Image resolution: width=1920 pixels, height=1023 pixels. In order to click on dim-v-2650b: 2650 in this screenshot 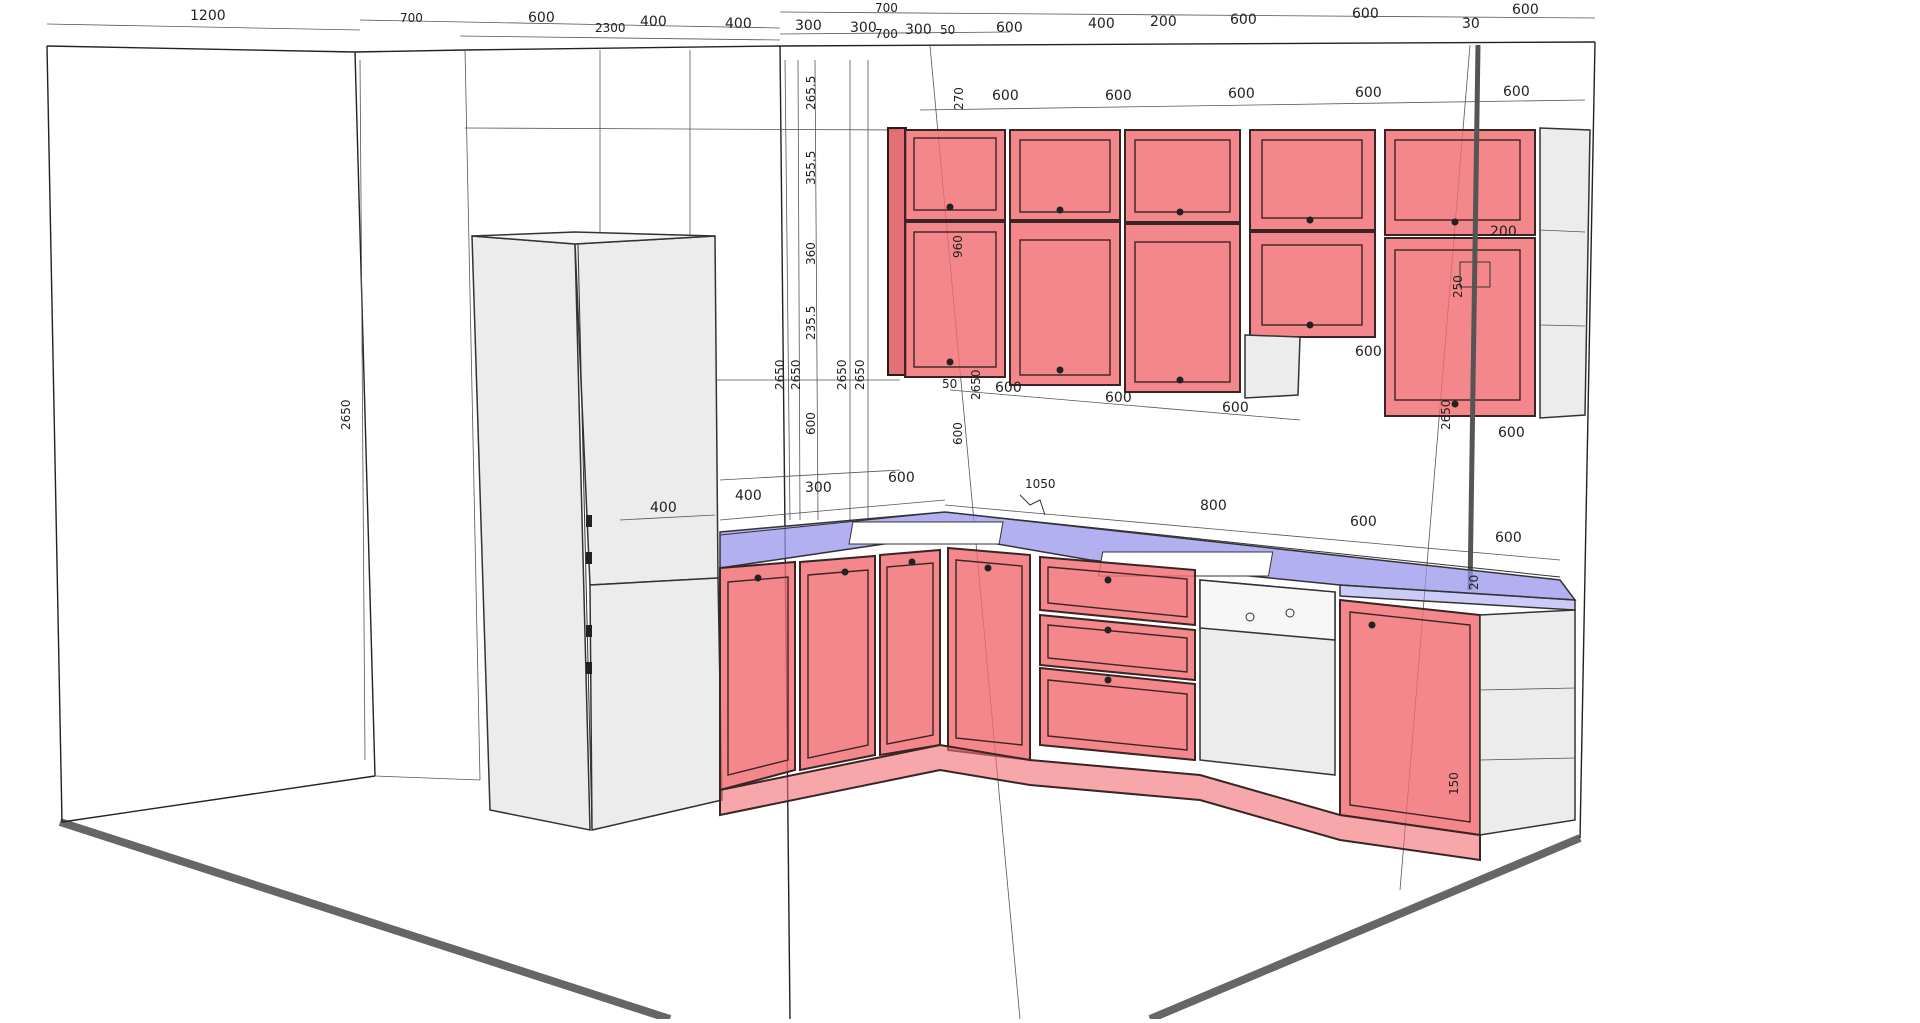, I will do `click(796, 374)`.